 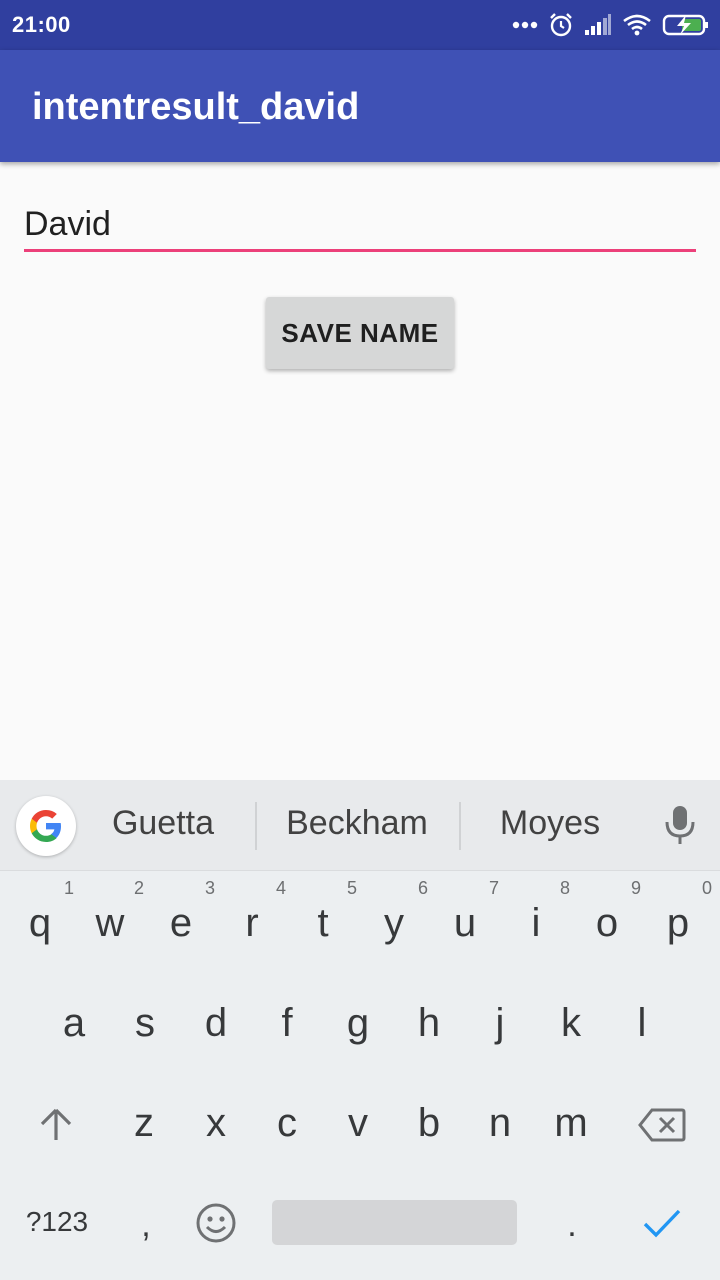 I want to click on key-i: i8, so click(x=536, y=913).